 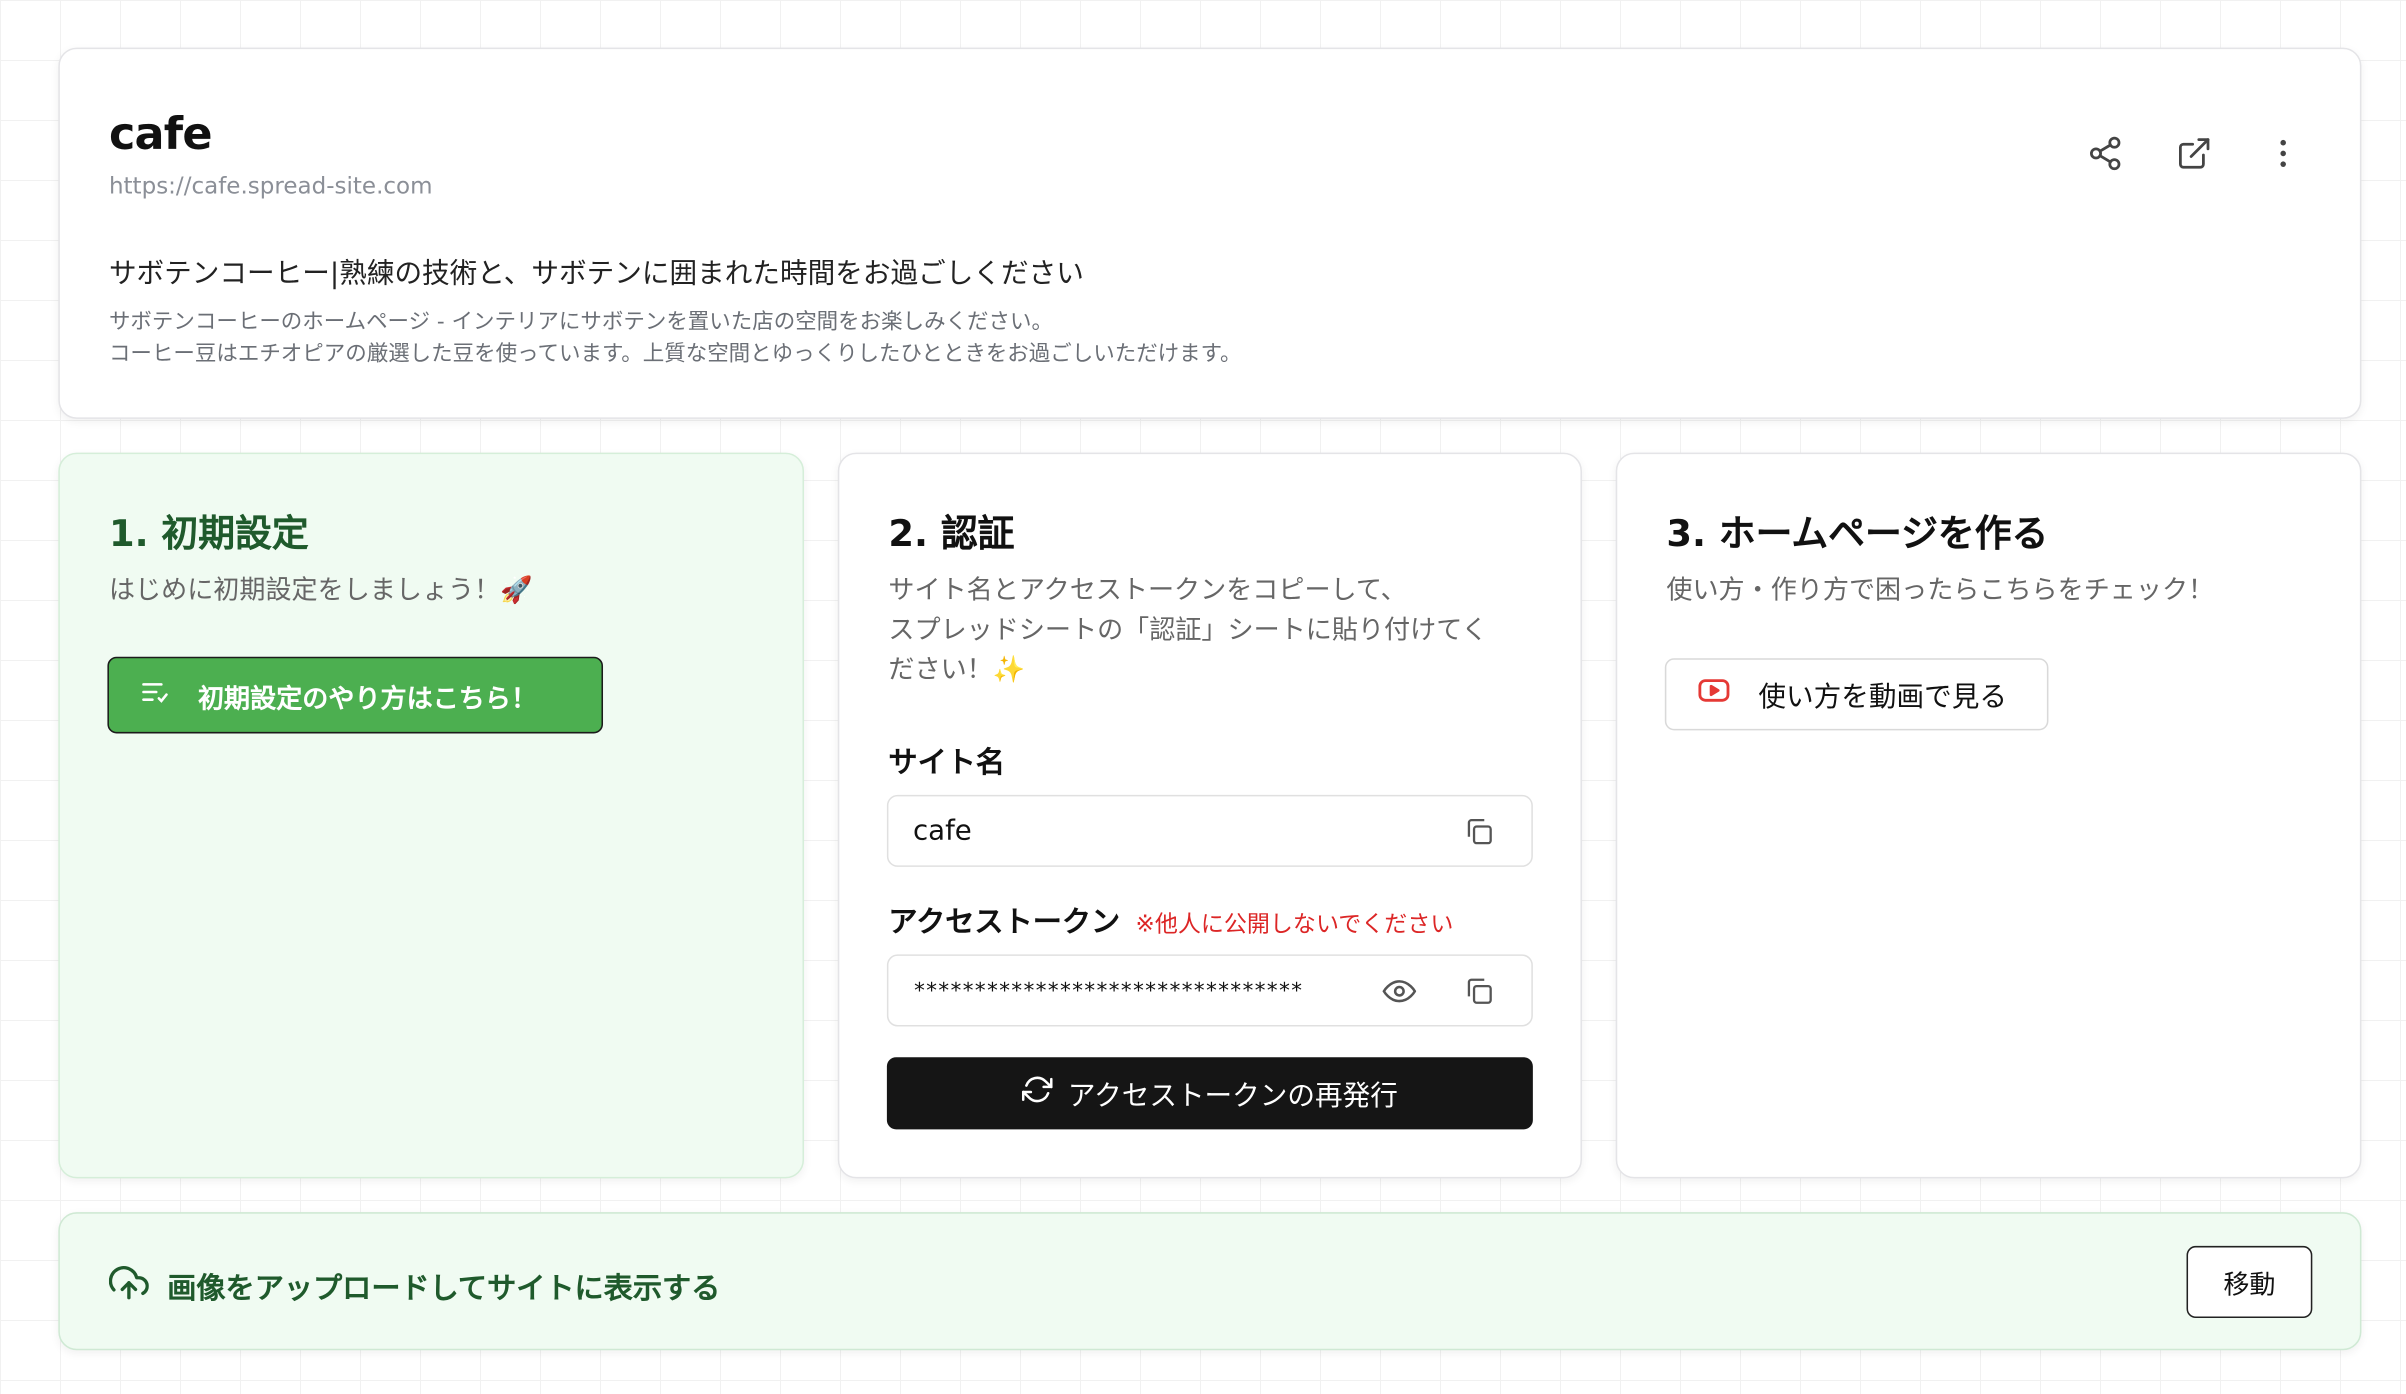 What do you see at coordinates (1714, 694) in the screenshot?
I see `youtube-icon` at bounding box center [1714, 694].